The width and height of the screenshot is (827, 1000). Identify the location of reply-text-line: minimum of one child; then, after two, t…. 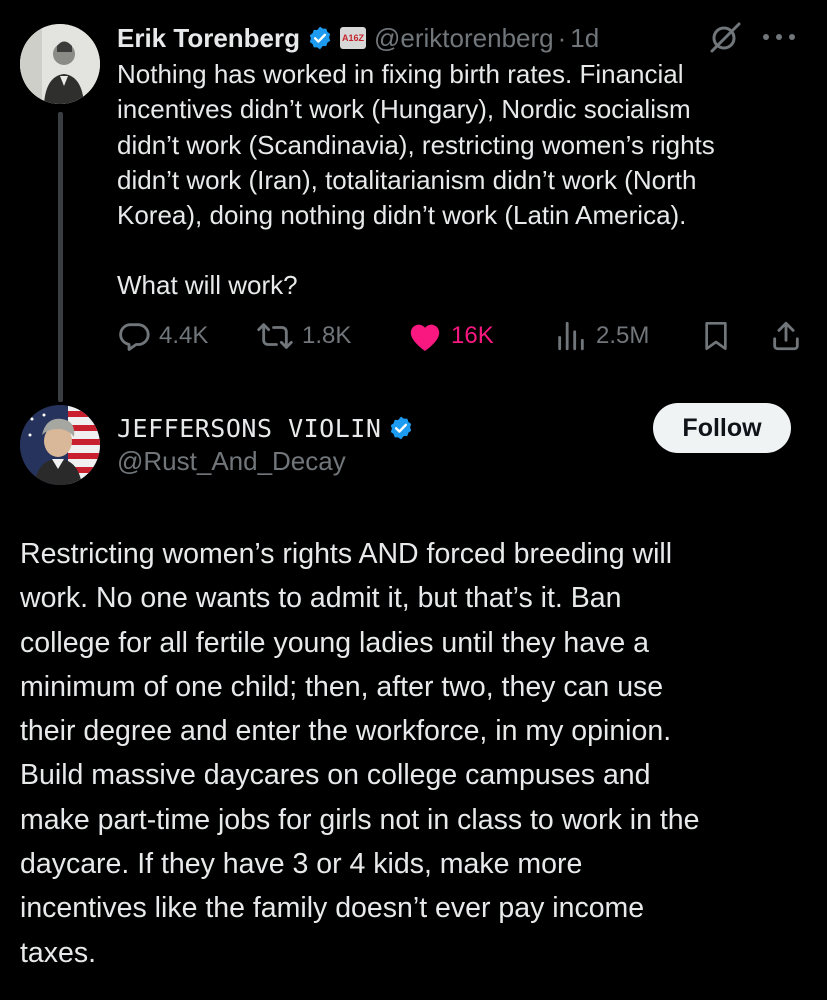
(342, 686).